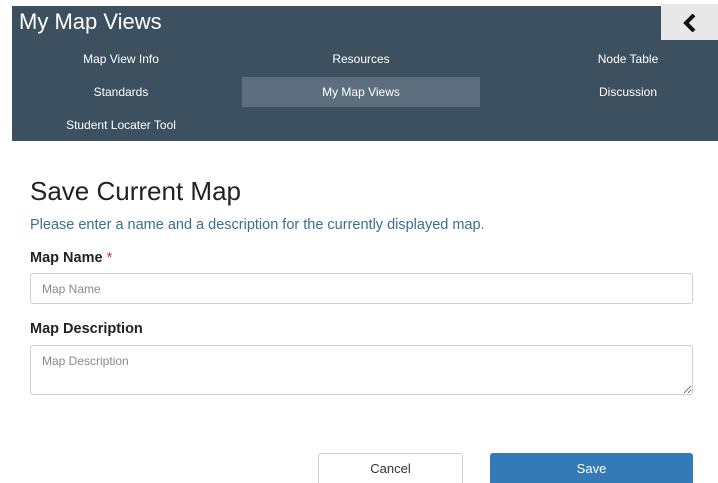  What do you see at coordinates (121, 125) in the screenshot?
I see `nav-item-student-locater-tool: Student Locater Tool` at bounding box center [121, 125].